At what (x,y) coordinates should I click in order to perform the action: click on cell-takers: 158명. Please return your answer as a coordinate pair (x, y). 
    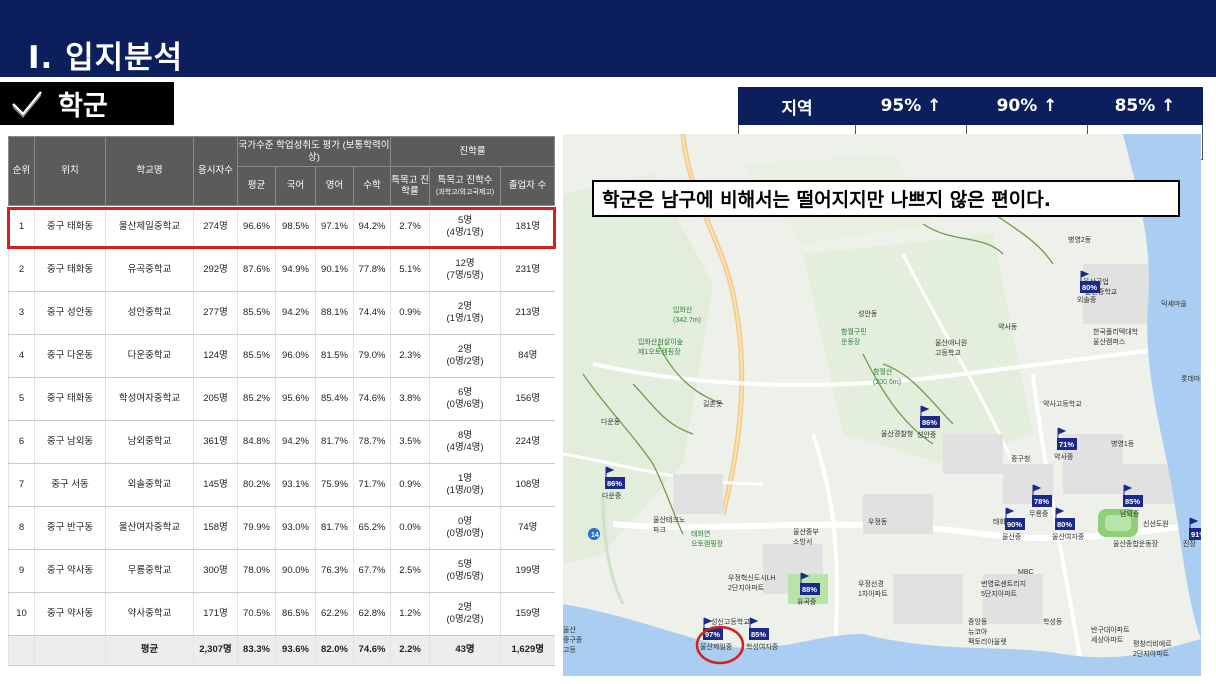
    Looking at the image, I should click on (215, 528).